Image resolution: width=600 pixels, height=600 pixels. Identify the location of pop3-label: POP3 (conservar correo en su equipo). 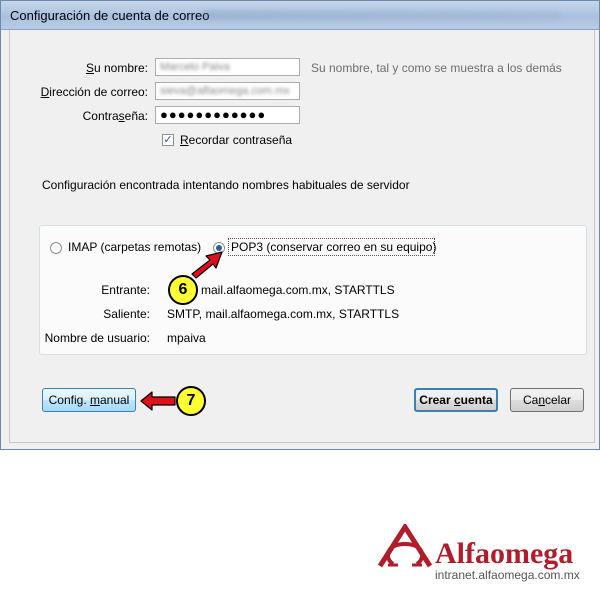
(334, 247).